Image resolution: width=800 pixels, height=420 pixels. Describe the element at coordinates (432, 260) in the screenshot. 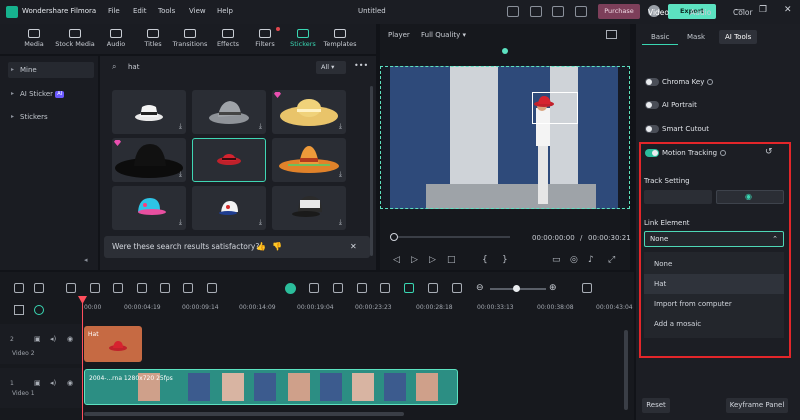

I see `play-icon: ▷` at that location.